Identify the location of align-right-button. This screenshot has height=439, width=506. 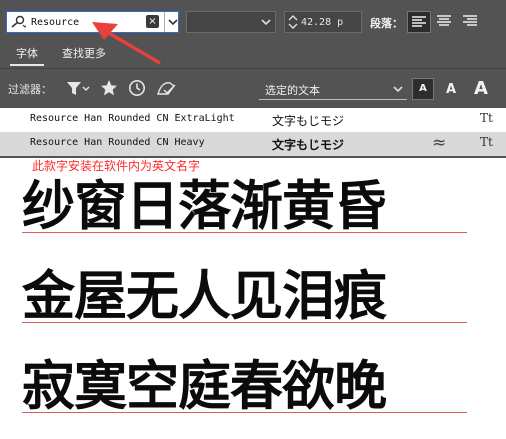
(471, 22).